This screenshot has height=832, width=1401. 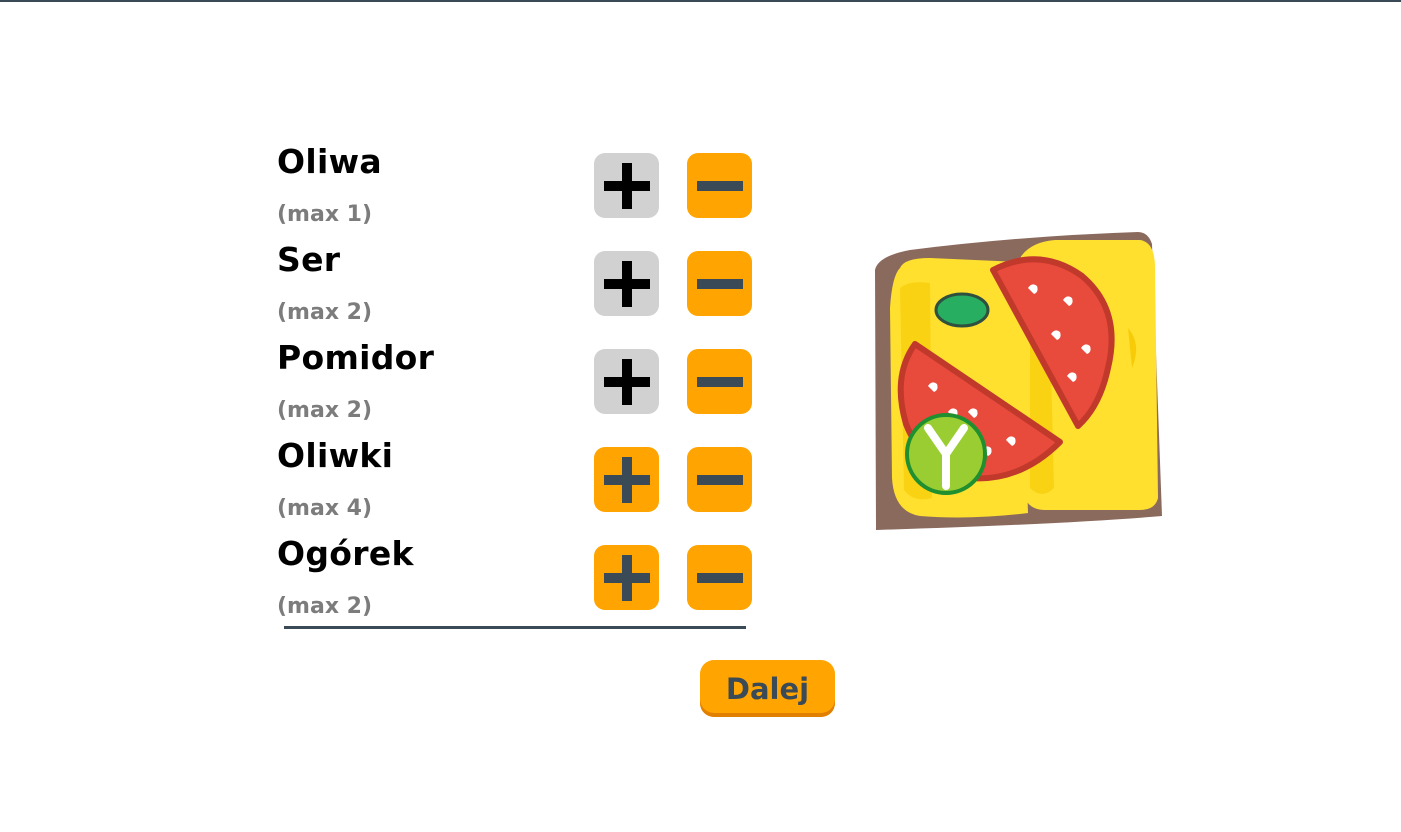 I want to click on add-ser-button, so click(x=626, y=283).